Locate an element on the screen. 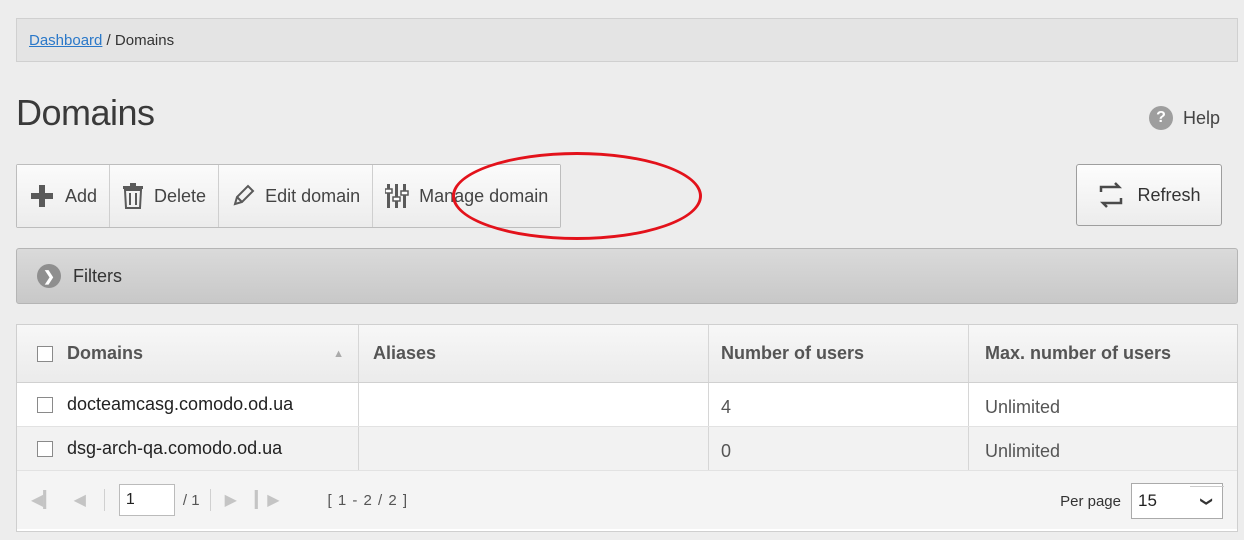 Image resolution: width=1244 pixels, height=540 pixels. chevron-right-icon: ❯ is located at coordinates (49, 276).